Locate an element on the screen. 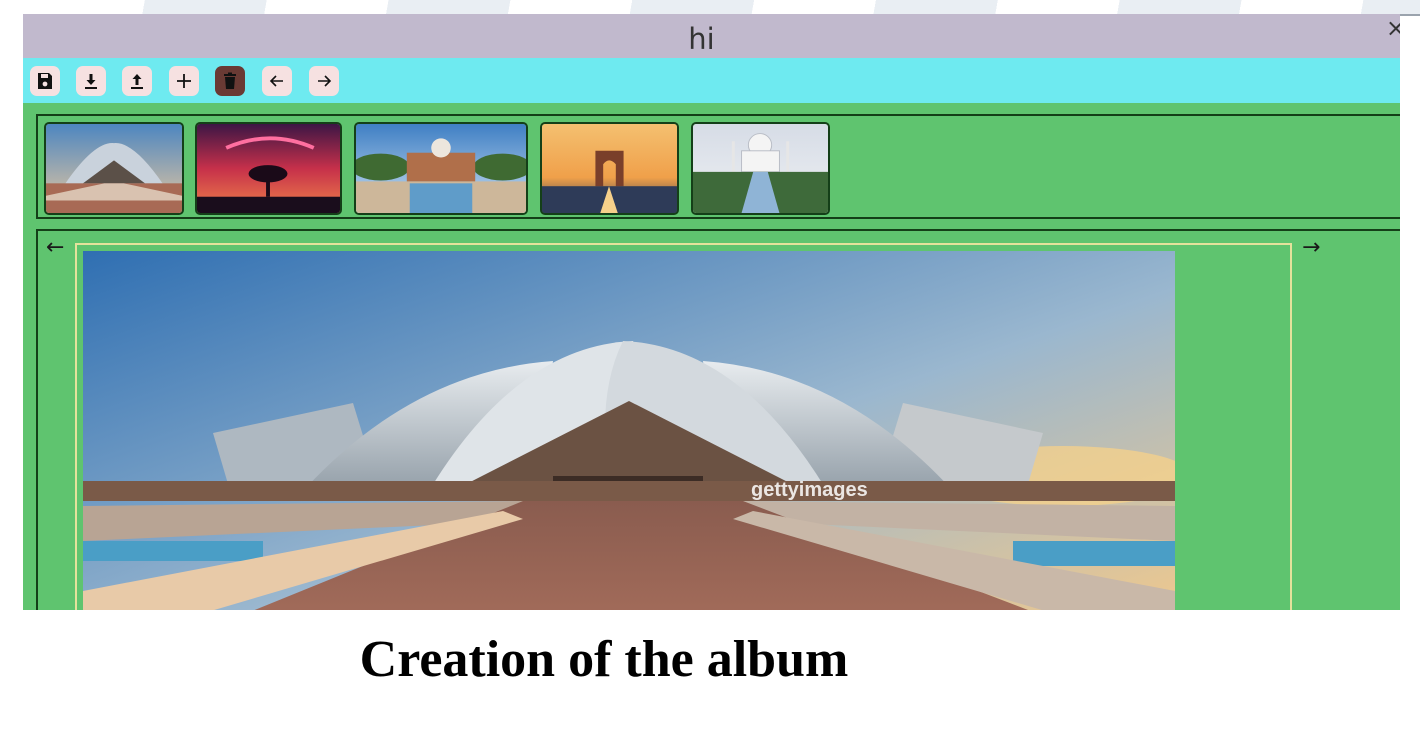 The width and height of the screenshot is (1420, 730). viewer-prev-arrow-icon: ← is located at coordinates (55, 247).